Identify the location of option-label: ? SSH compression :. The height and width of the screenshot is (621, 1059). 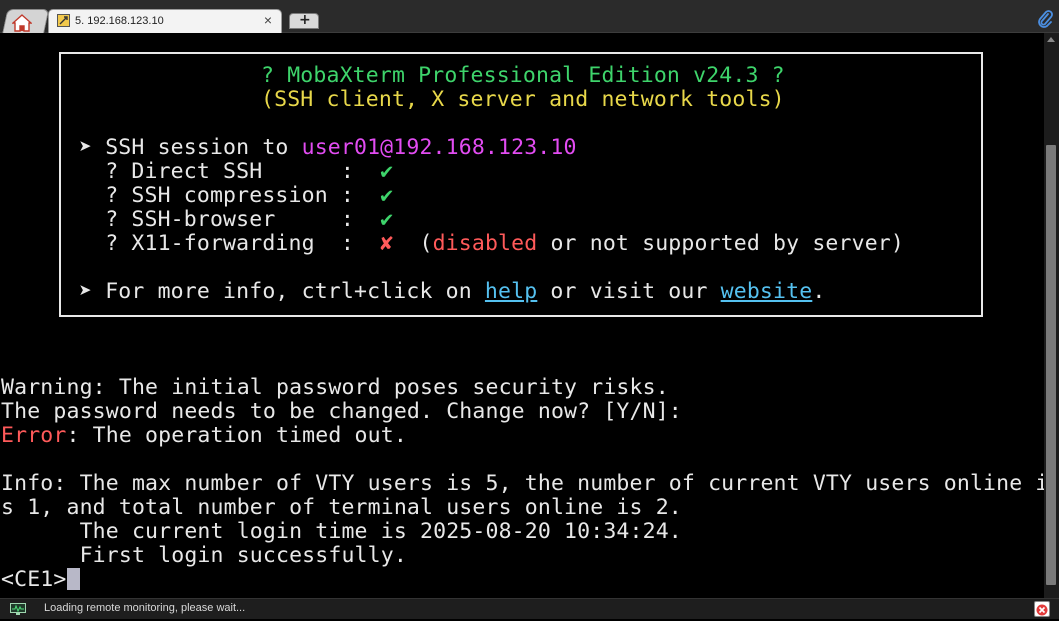
(230, 195).